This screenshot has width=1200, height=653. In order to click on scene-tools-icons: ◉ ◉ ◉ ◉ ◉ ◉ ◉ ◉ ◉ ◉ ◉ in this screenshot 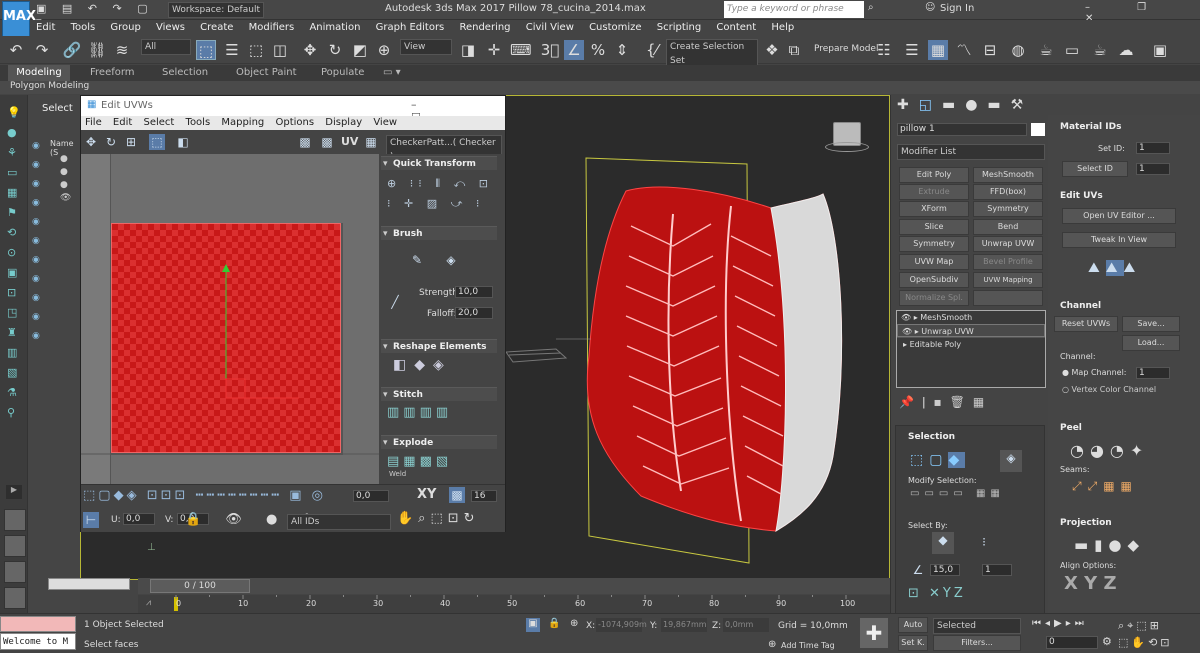, I will do `click(38, 241)`.